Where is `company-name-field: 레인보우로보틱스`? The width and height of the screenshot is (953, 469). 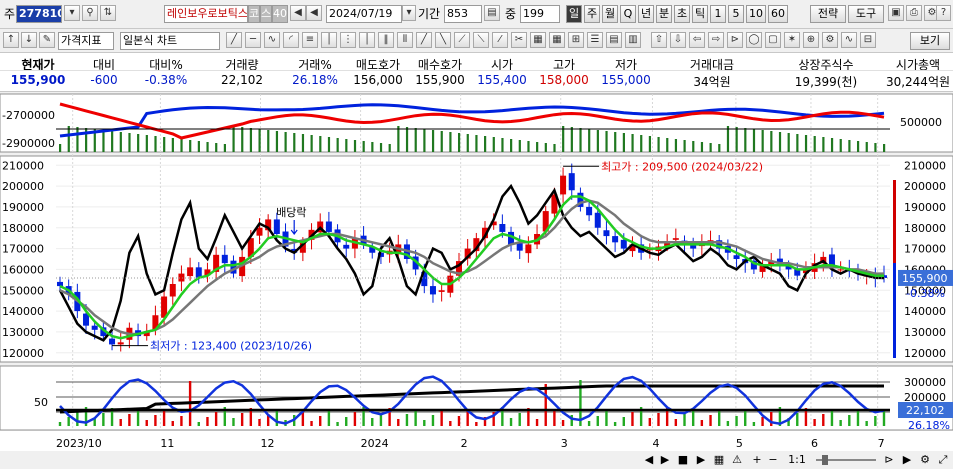 company-name-field: 레인보우로보틱스 is located at coordinates (206, 14).